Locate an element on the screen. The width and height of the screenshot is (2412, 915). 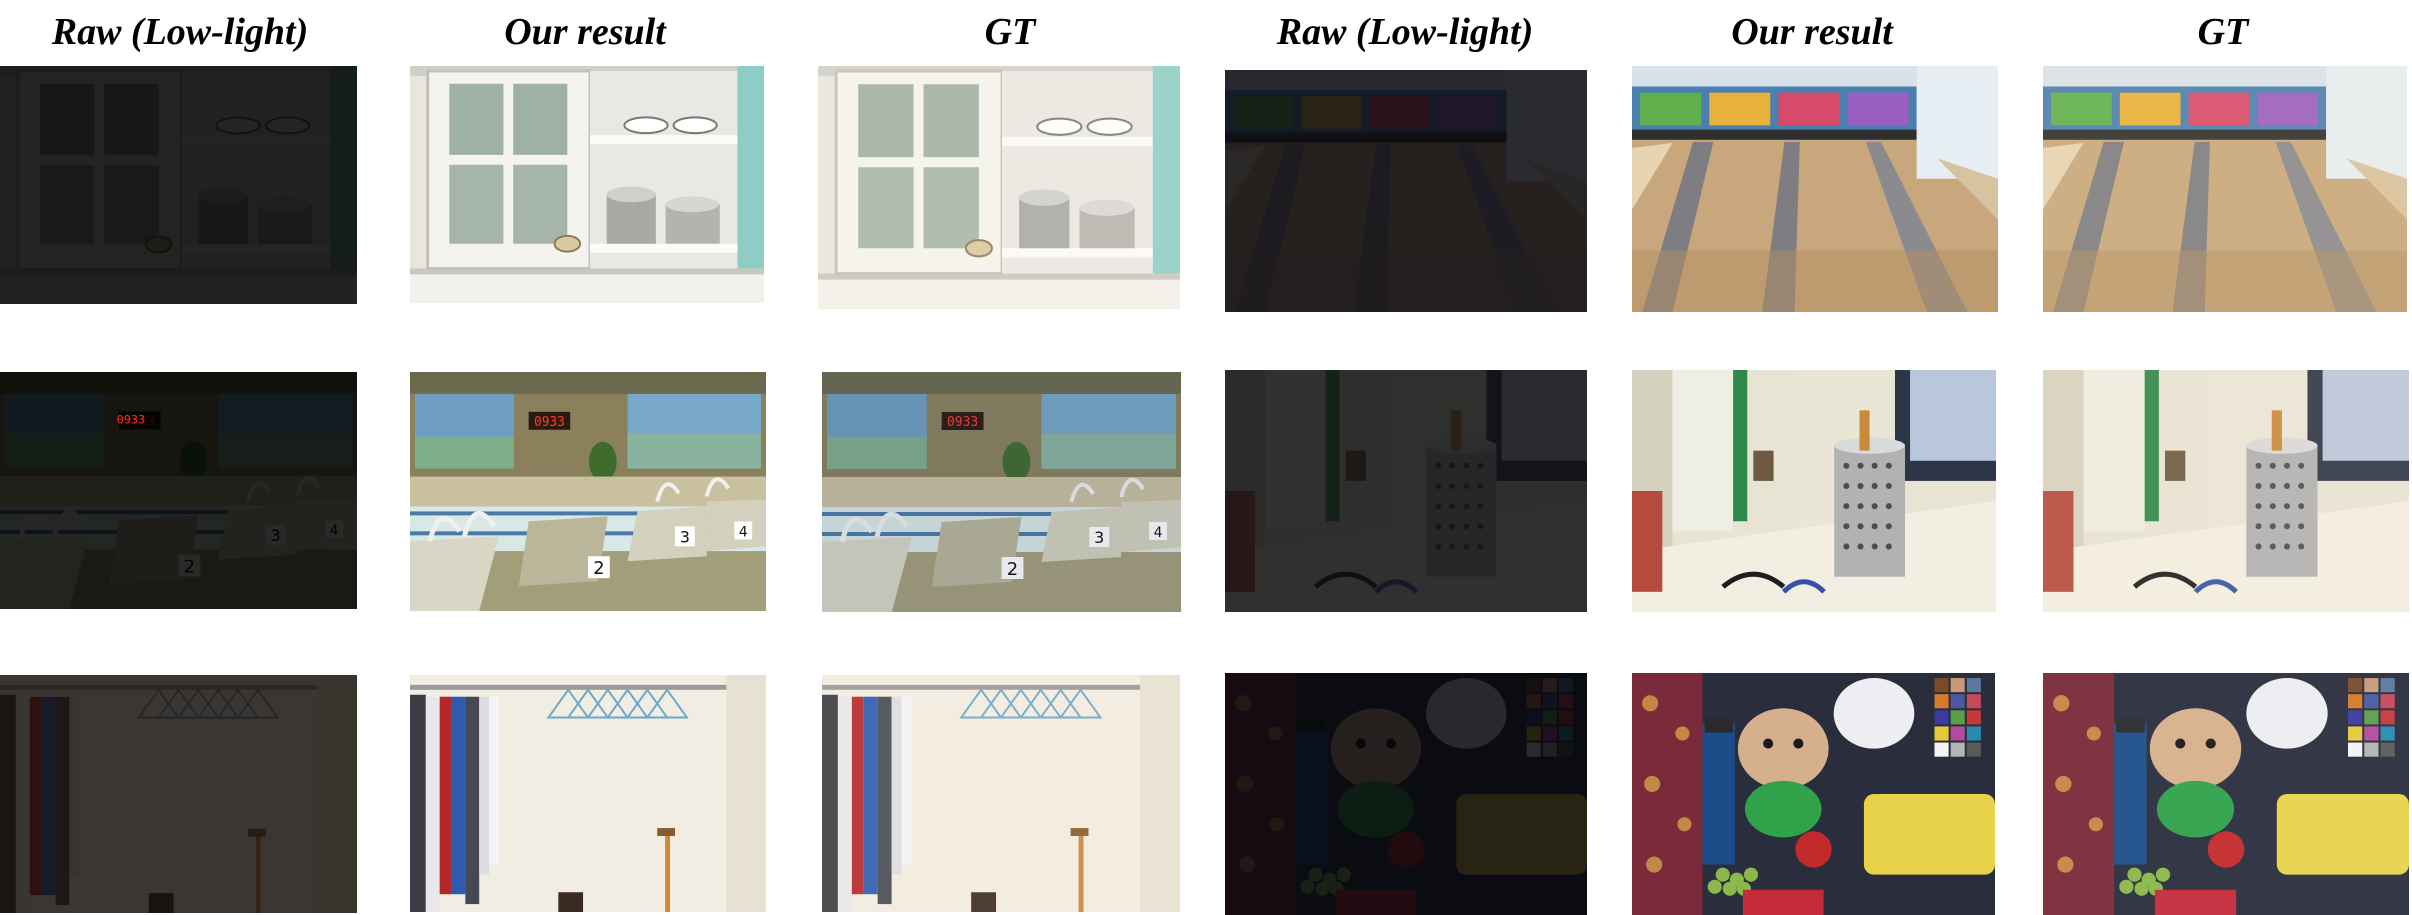
column-header-result-left: Our result is located at coordinates (585, 32).